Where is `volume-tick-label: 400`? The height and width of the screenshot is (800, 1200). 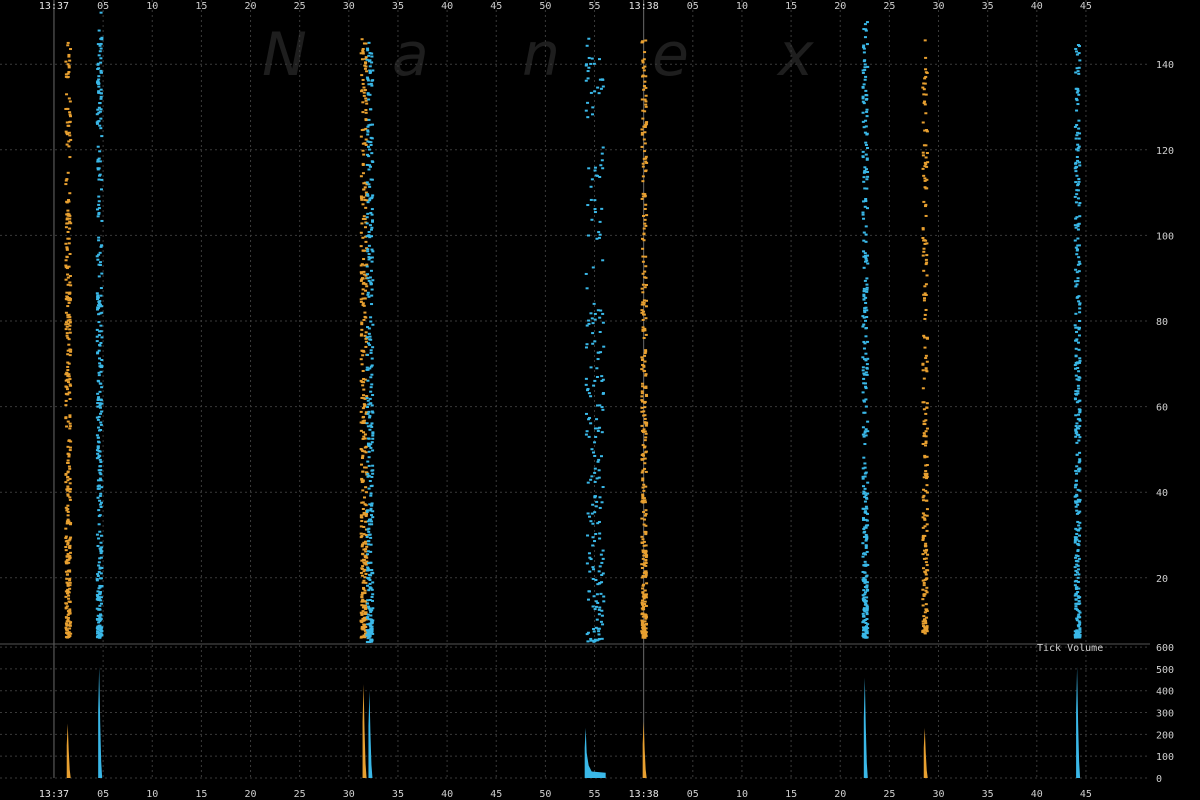 volume-tick-label: 400 is located at coordinates (1165, 692).